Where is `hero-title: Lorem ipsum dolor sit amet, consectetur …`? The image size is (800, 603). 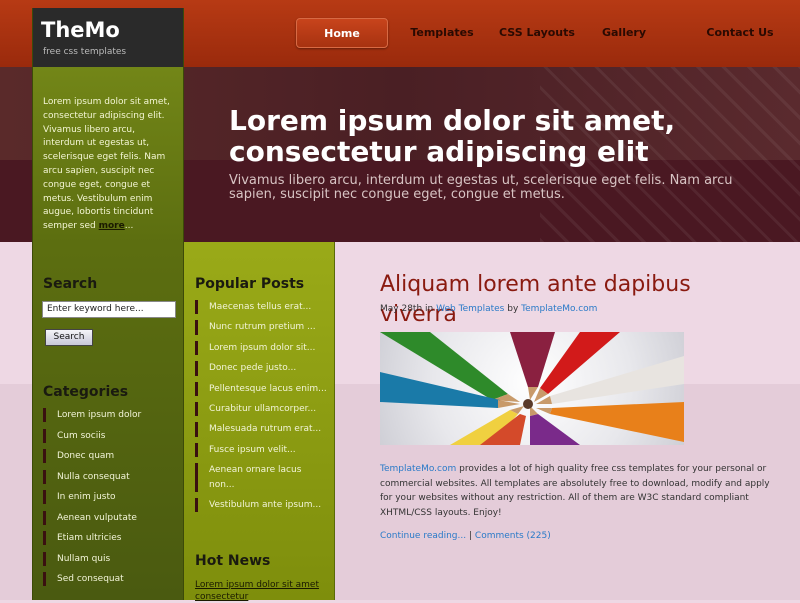
hero-title: Lorem ipsum dolor sit amet, consectetur … is located at coordinates (452, 136).